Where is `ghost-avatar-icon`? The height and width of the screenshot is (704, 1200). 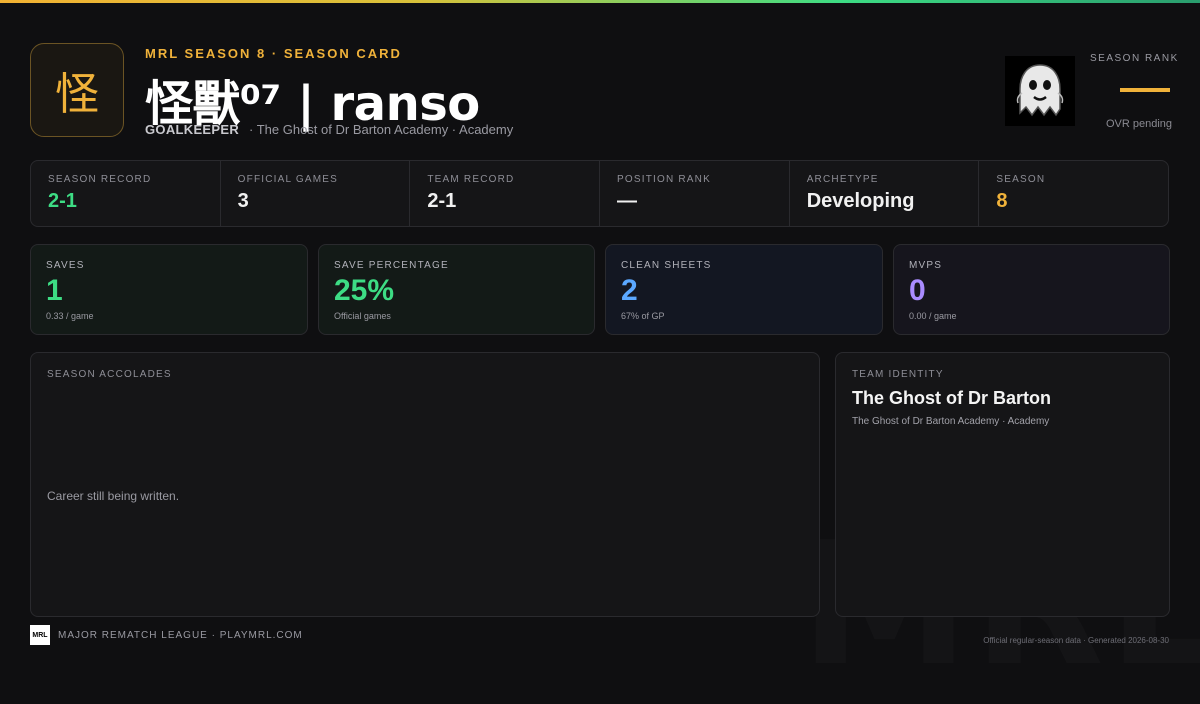 ghost-avatar-icon is located at coordinates (1040, 91).